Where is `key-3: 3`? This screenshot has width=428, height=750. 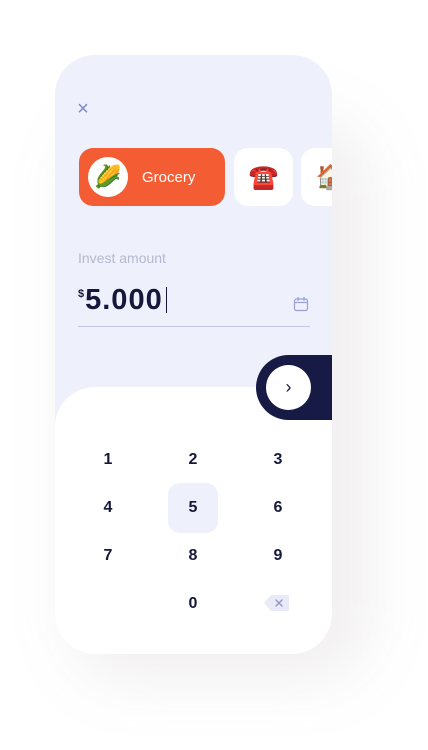
key-3: 3 is located at coordinates (278, 460).